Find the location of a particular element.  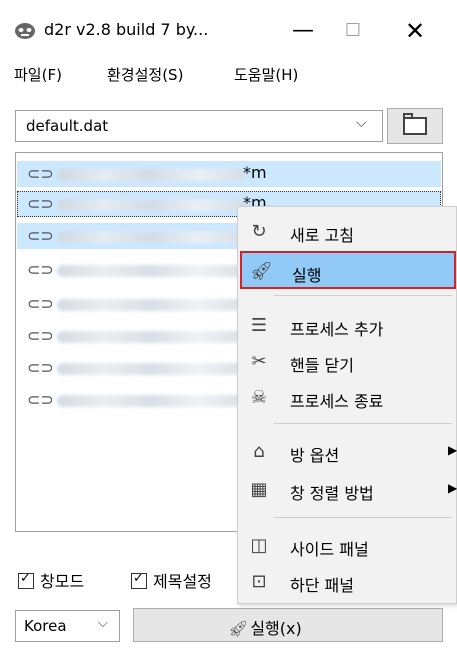

menu-item-label: 사이드 패널 is located at coordinates (329, 549).